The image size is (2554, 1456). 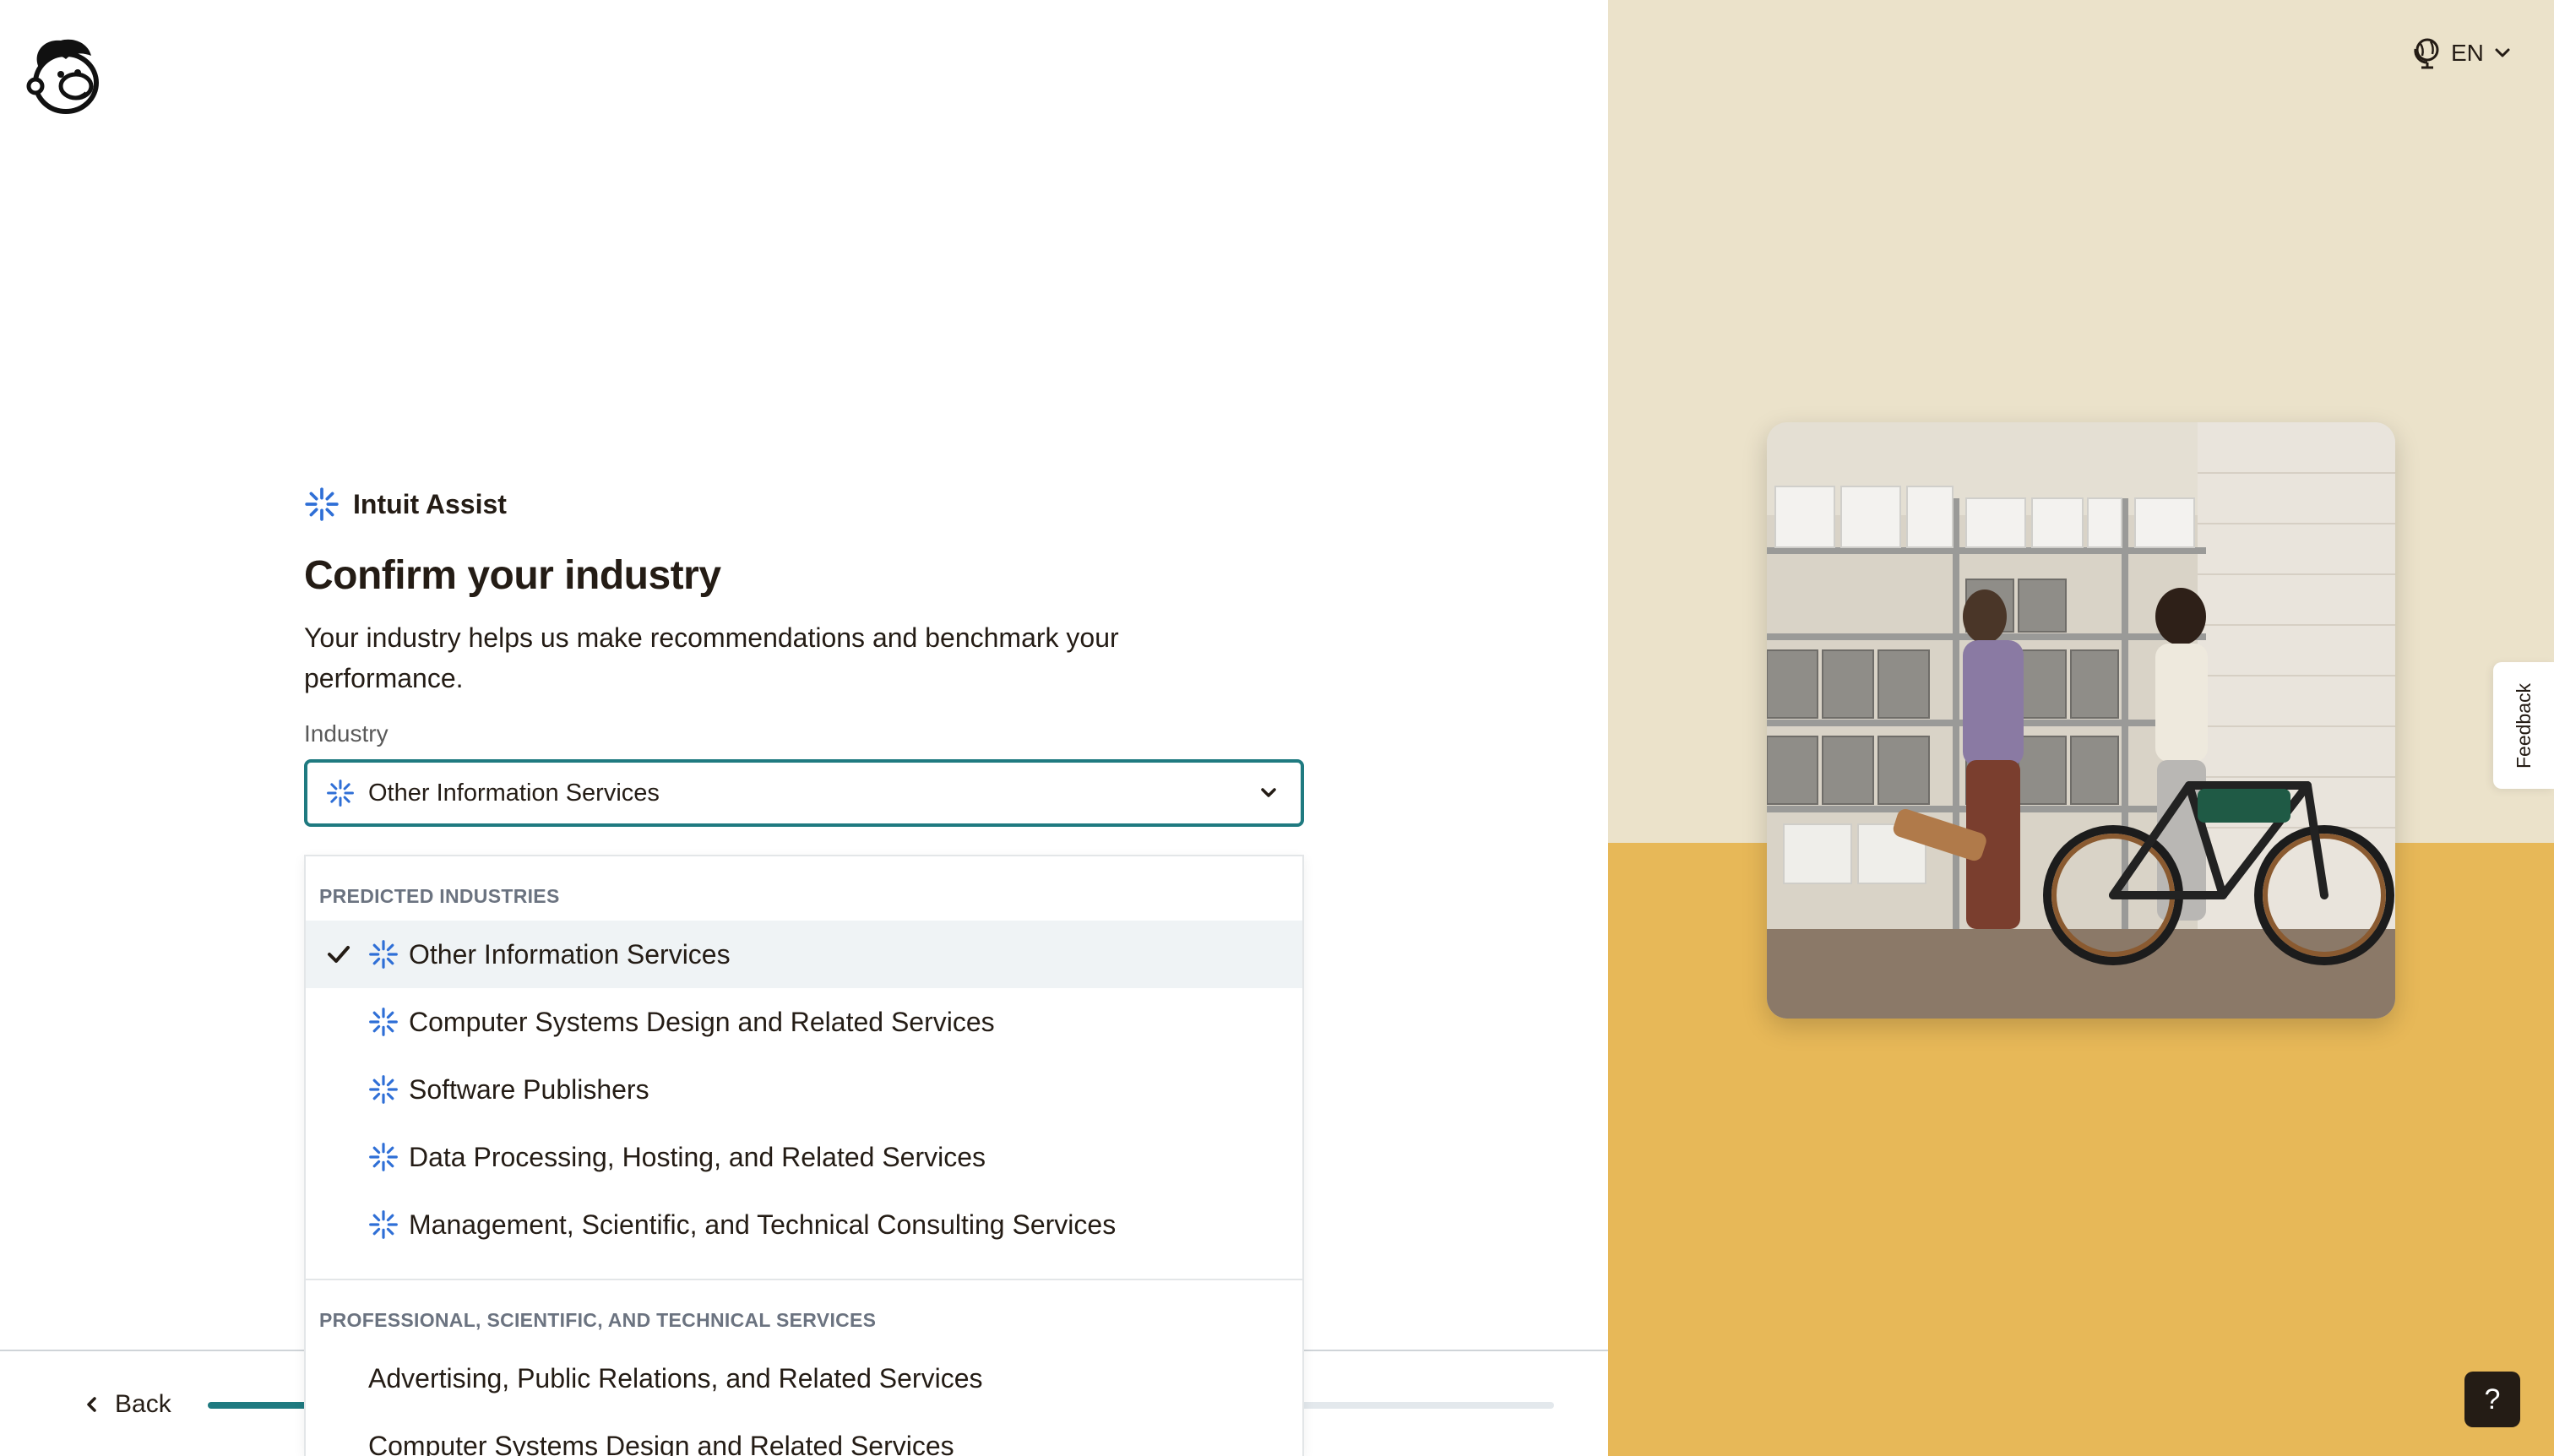 I want to click on industry-select: Other Information Services, so click(x=804, y=793).